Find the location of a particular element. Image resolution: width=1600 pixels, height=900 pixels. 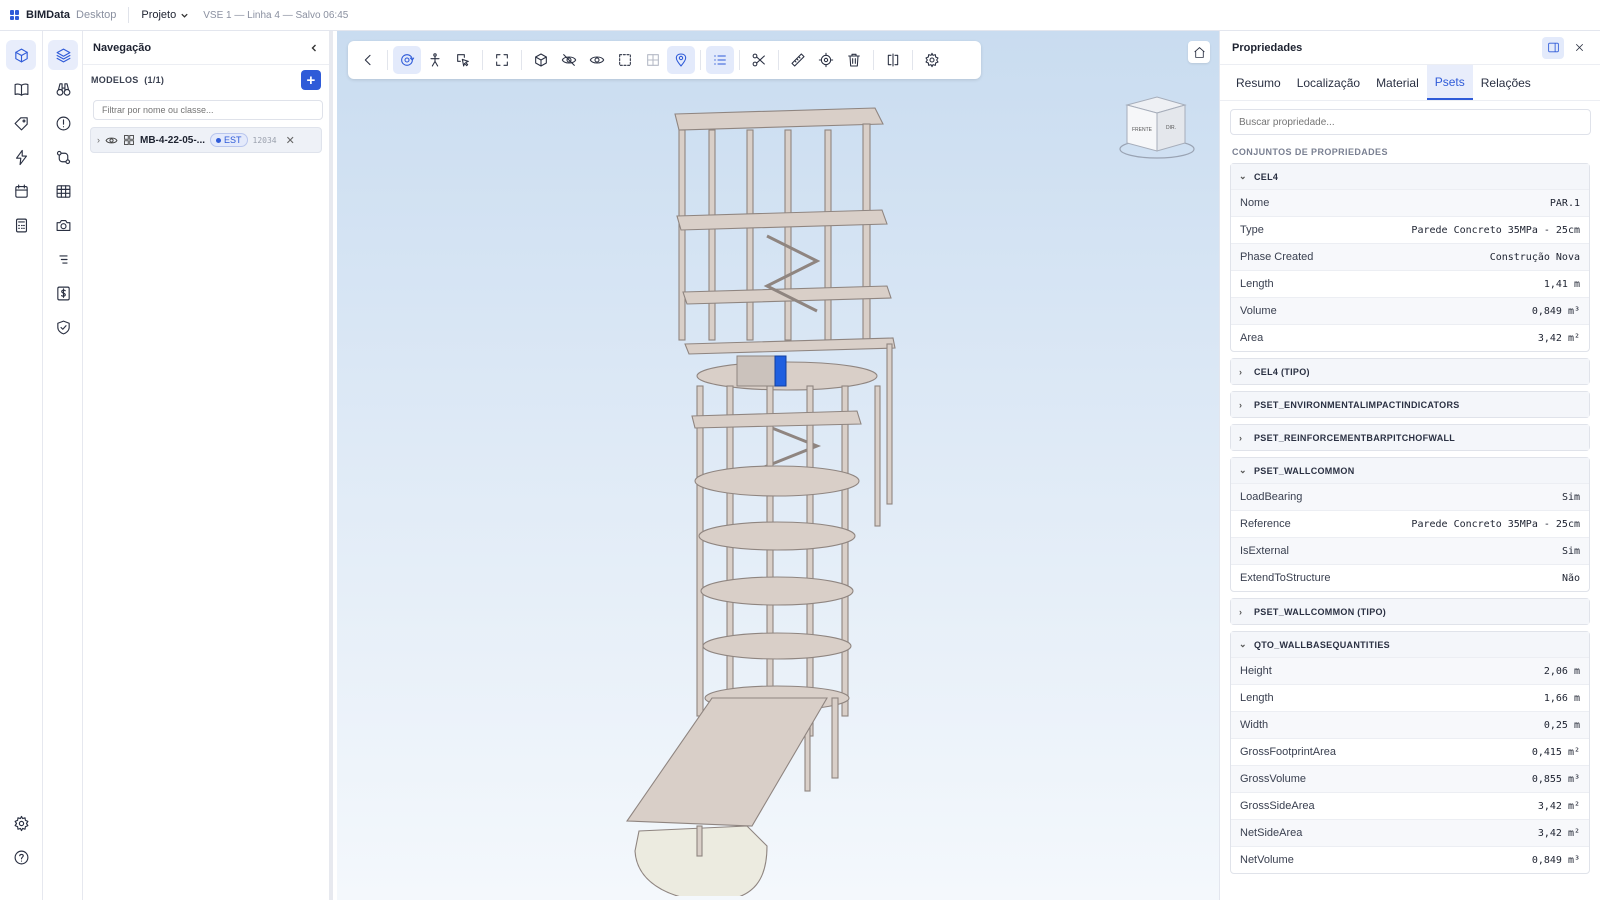

dollar-doc-icon is located at coordinates (63, 293).